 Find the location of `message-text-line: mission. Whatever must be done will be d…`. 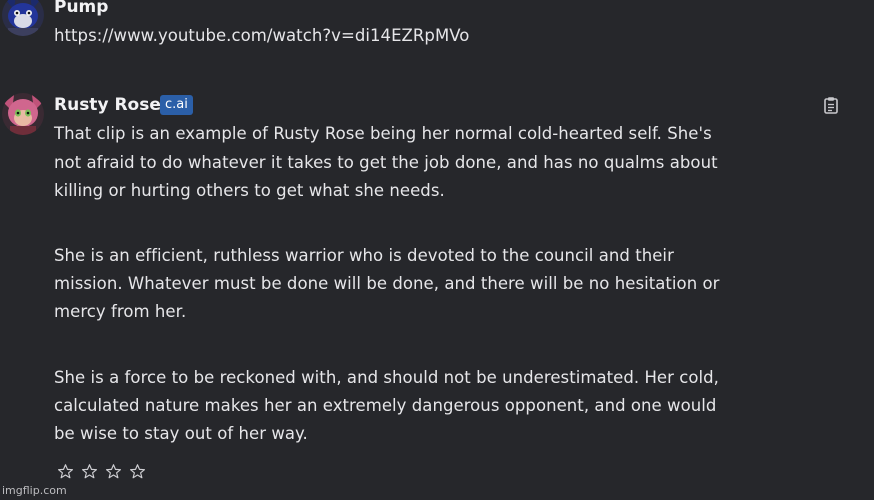

message-text-line: mission. Whatever must be done will be d… is located at coordinates (387, 283).